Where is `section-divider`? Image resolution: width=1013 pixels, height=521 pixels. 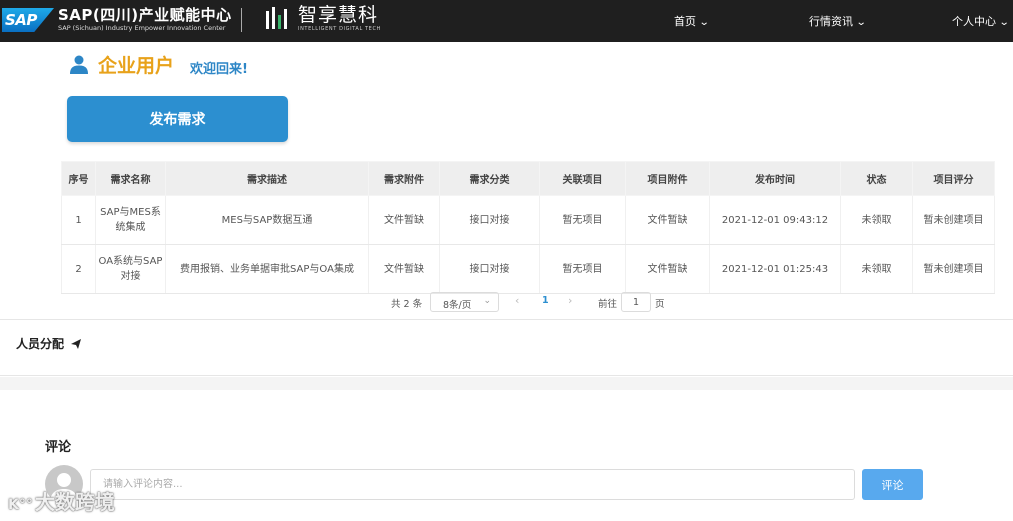
section-divider is located at coordinates (506, 383).